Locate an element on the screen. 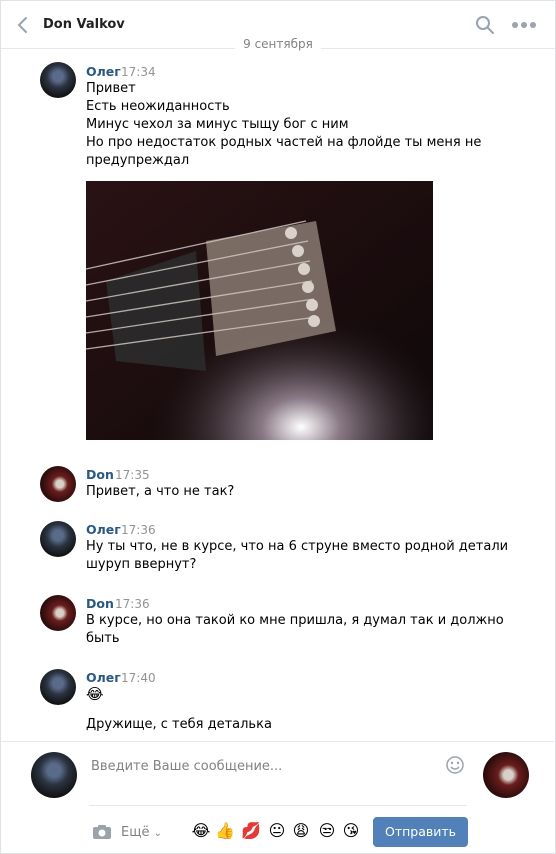 This screenshot has height=854, width=556. message-text: Привет is located at coordinates (111, 88).